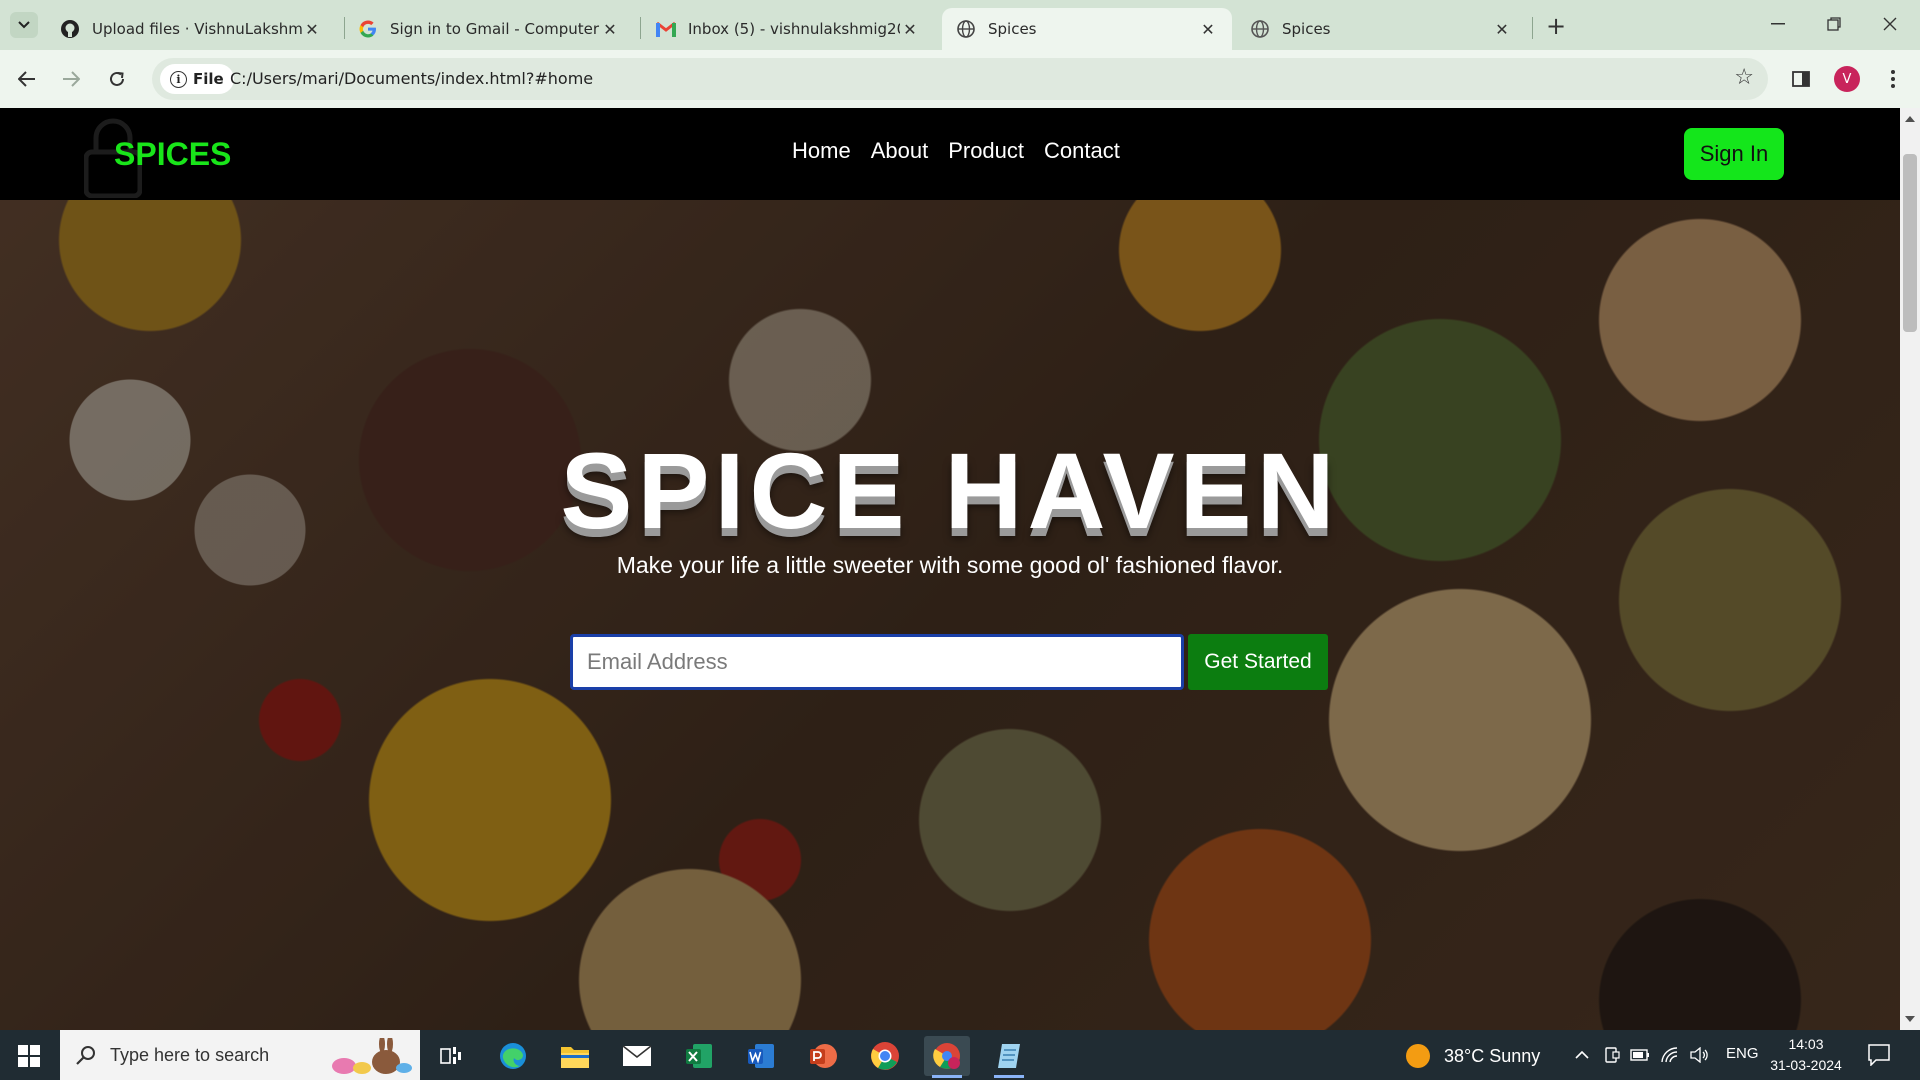 The width and height of the screenshot is (1920, 1080). I want to click on show-hidden-icons-button, so click(1582, 1055).